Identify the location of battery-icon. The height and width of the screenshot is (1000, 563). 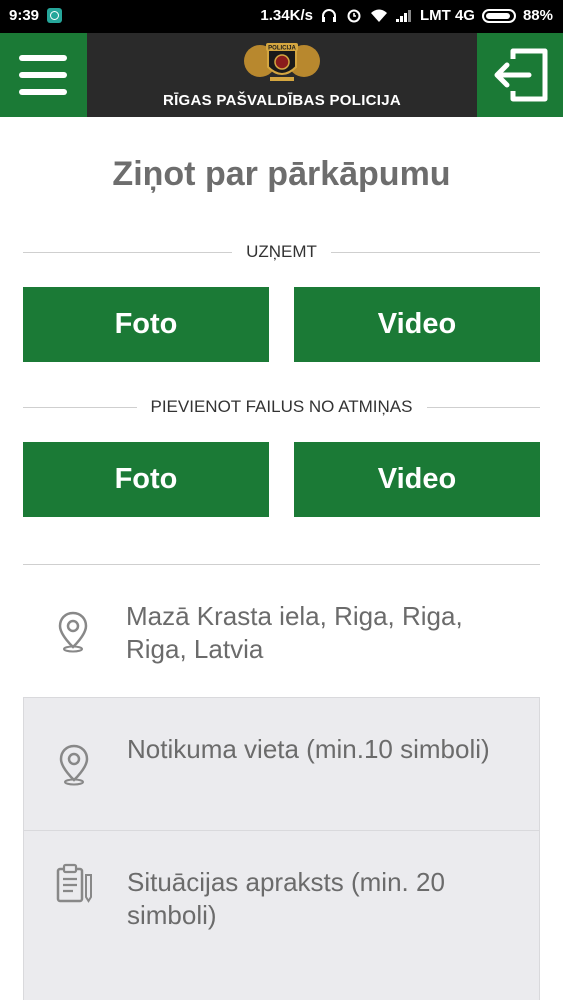
(498, 15).